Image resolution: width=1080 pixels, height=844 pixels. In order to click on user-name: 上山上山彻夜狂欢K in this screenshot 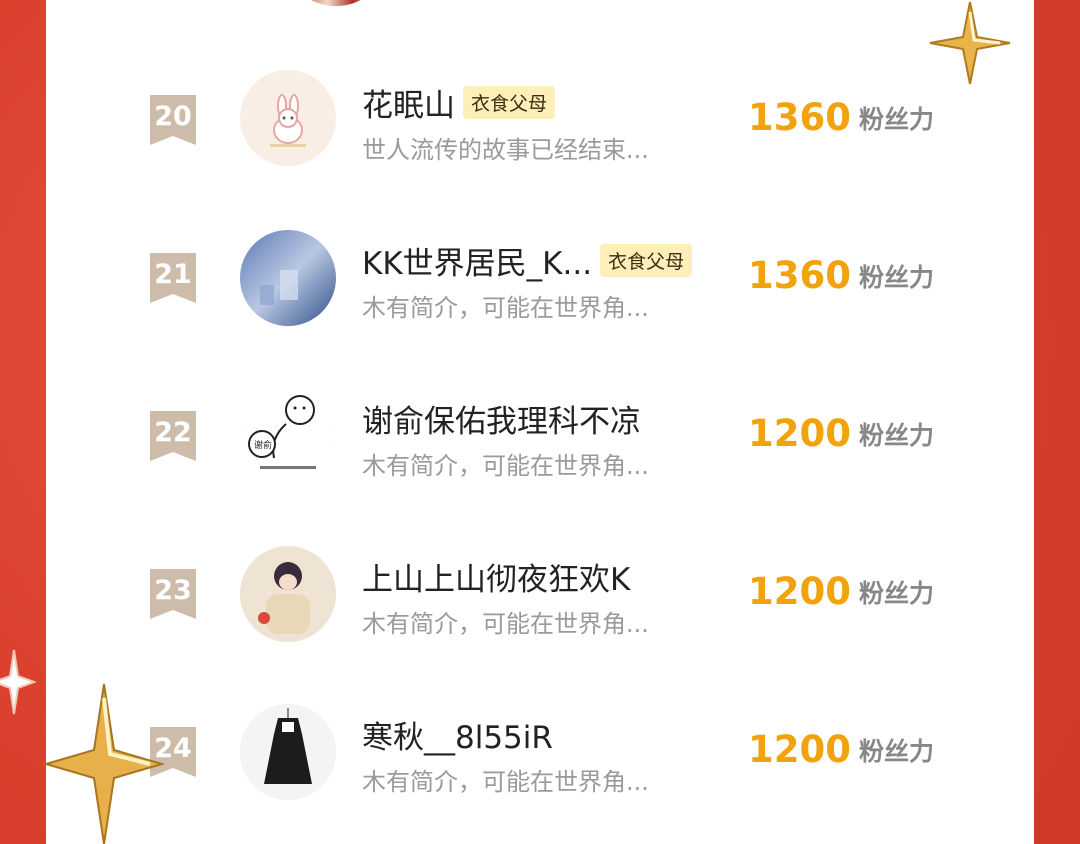, I will do `click(496, 580)`.